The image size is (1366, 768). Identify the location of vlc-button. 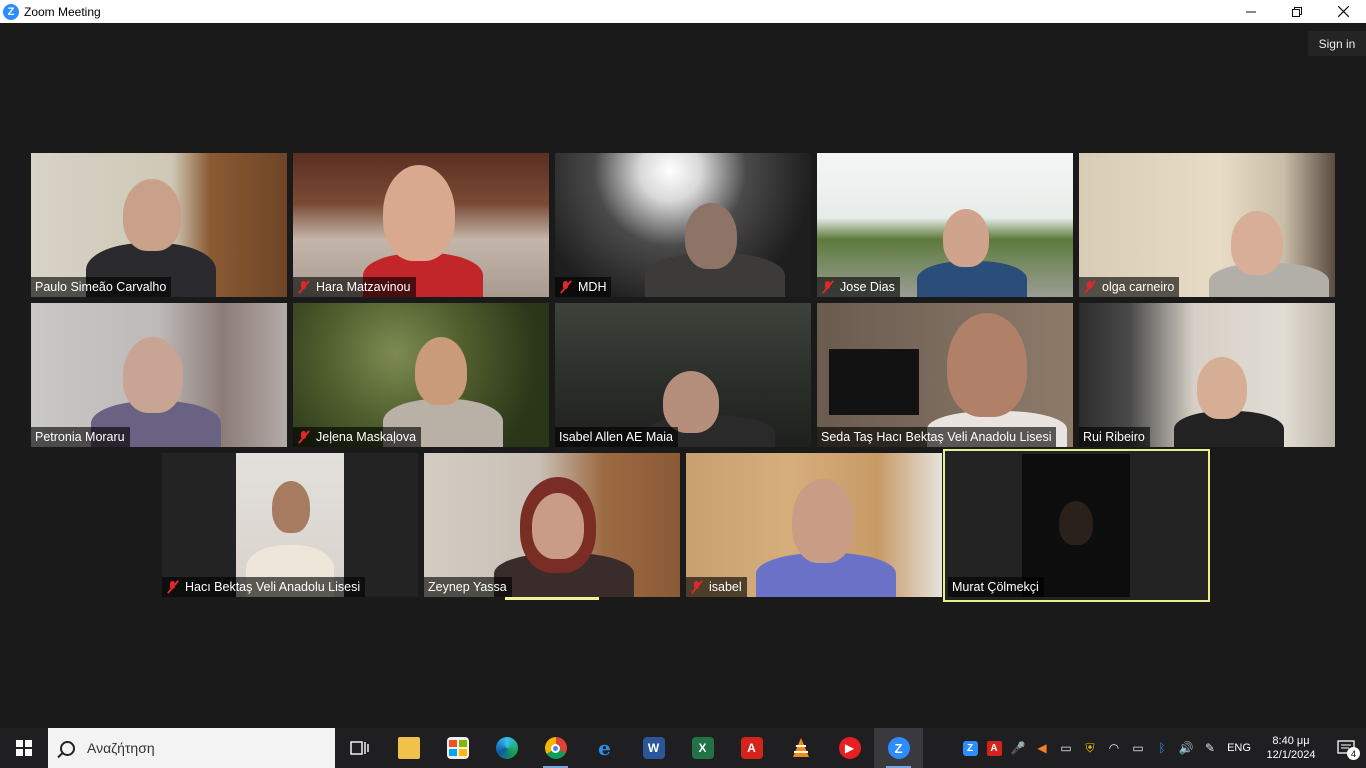
(800, 748).